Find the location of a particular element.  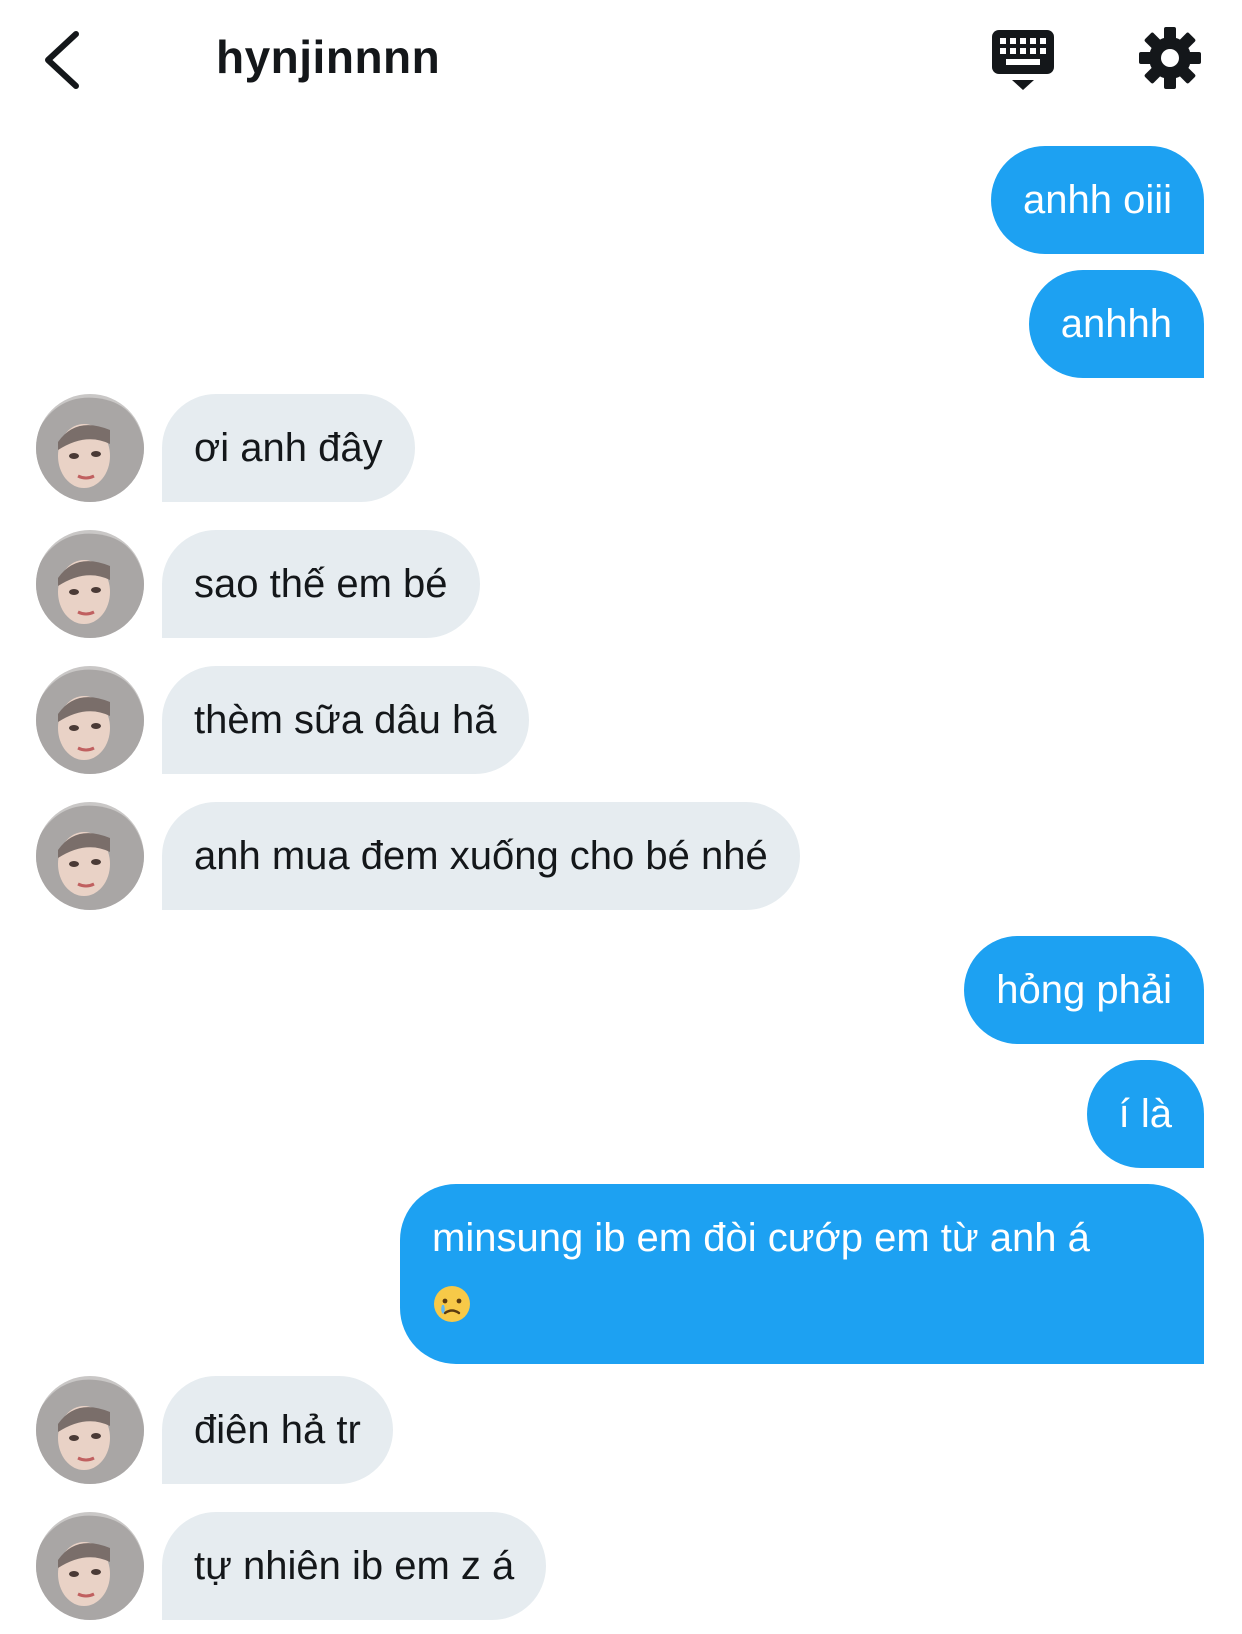

conversation-header: hynjinnnn is located at coordinates (621, 60).